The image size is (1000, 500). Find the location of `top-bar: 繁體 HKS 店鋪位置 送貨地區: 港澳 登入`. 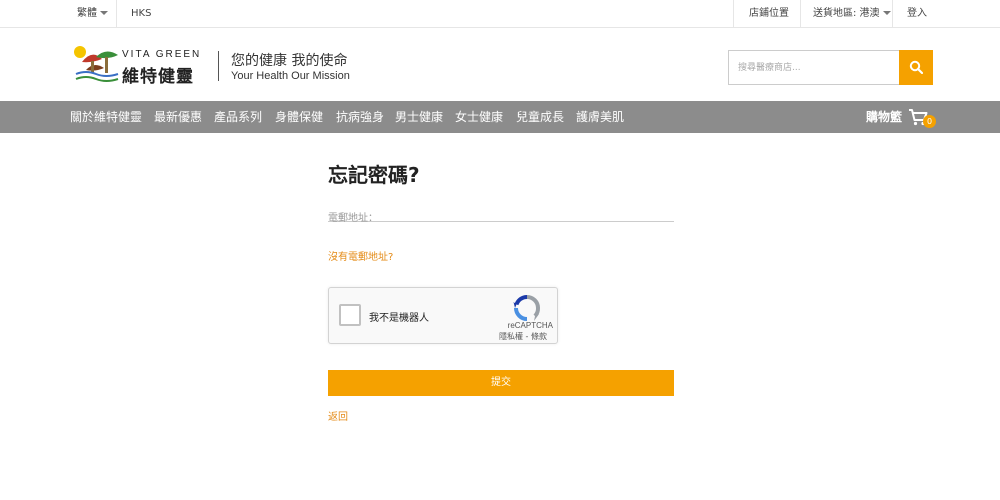

top-bar: 繁體 HKS 店鋪位置 送貨地區: 港澳 登入 is located at coordinates (500, 14).